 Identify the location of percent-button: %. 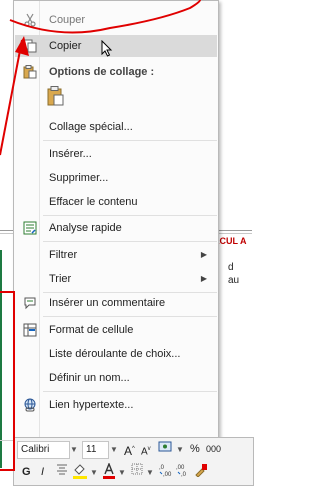
(195, 449).